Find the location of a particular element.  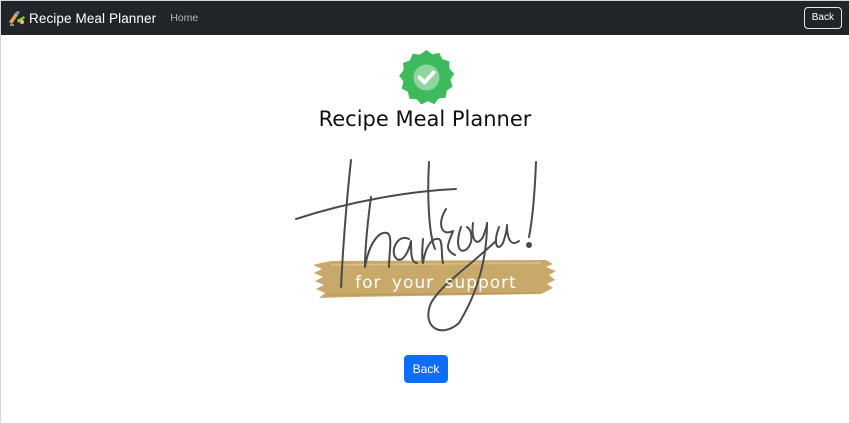

back-button: Back is located at coordinates (426, 369).